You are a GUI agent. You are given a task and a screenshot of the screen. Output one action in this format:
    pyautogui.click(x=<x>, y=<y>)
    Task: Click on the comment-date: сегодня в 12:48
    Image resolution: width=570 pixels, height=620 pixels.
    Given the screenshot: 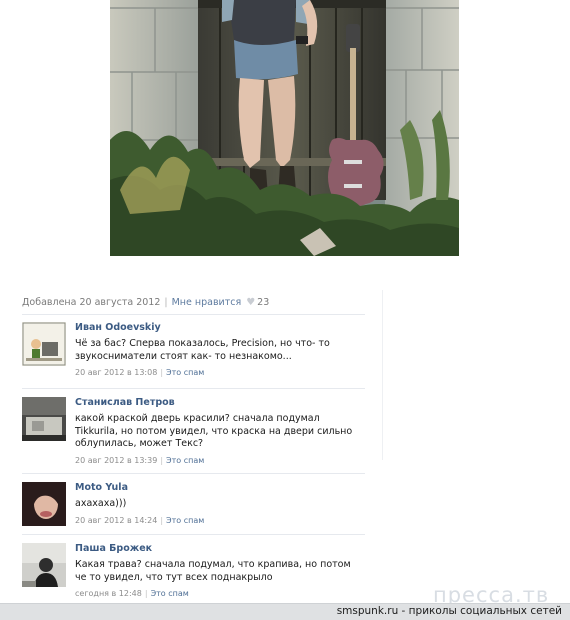 What is the action you would take?
    pyautogui.click(x=108, y=593)
    